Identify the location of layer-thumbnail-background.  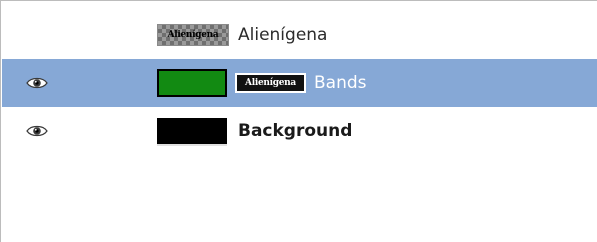
(192, 132).